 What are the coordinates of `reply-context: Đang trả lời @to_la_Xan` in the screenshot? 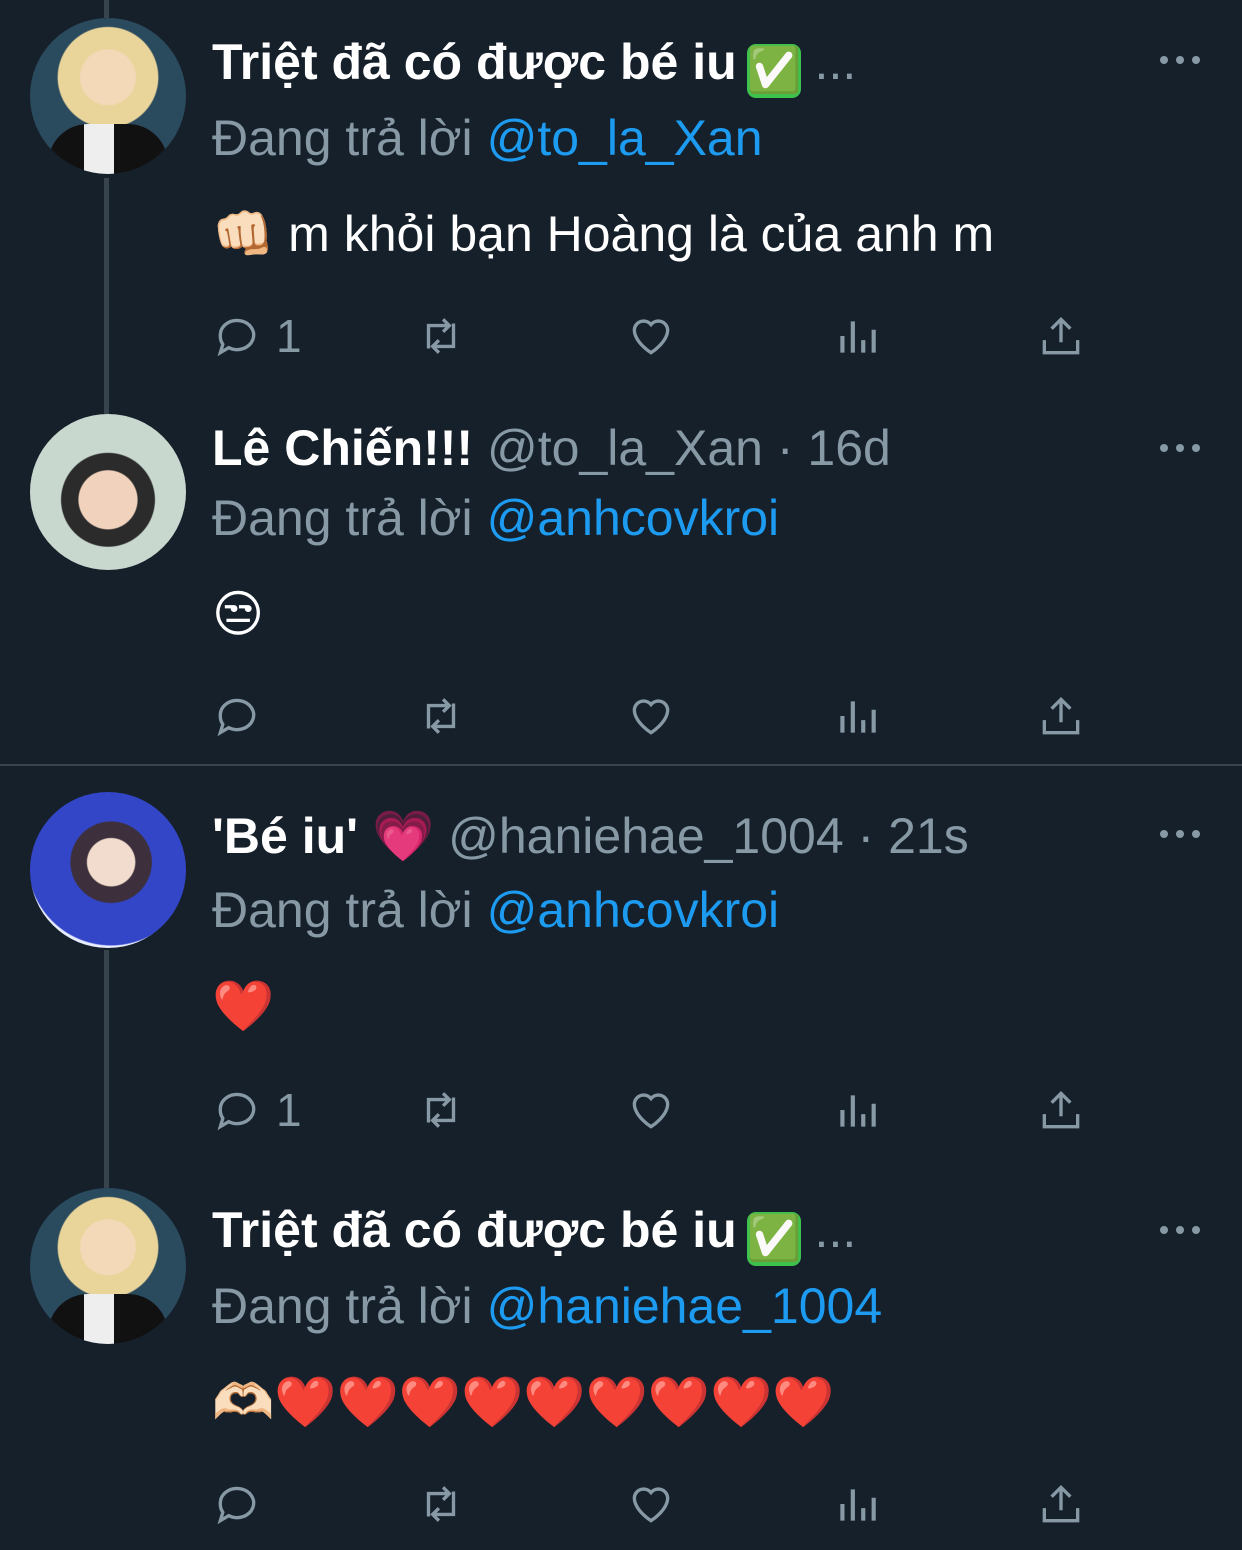 It's located at (487, 138).